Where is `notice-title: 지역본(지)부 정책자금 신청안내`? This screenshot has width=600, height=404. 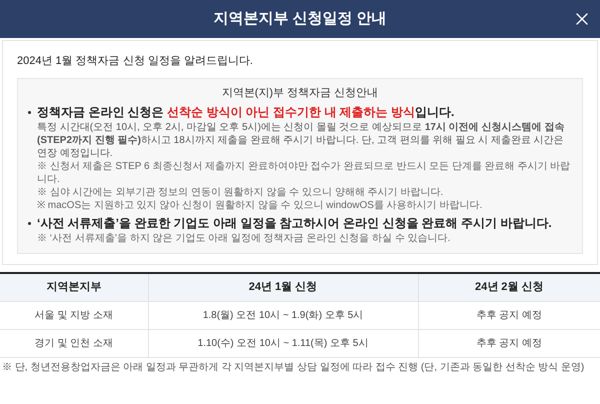
notice-title: 지역본(지)부 정책자금 신청안내 is located at coordinates (300, 93).